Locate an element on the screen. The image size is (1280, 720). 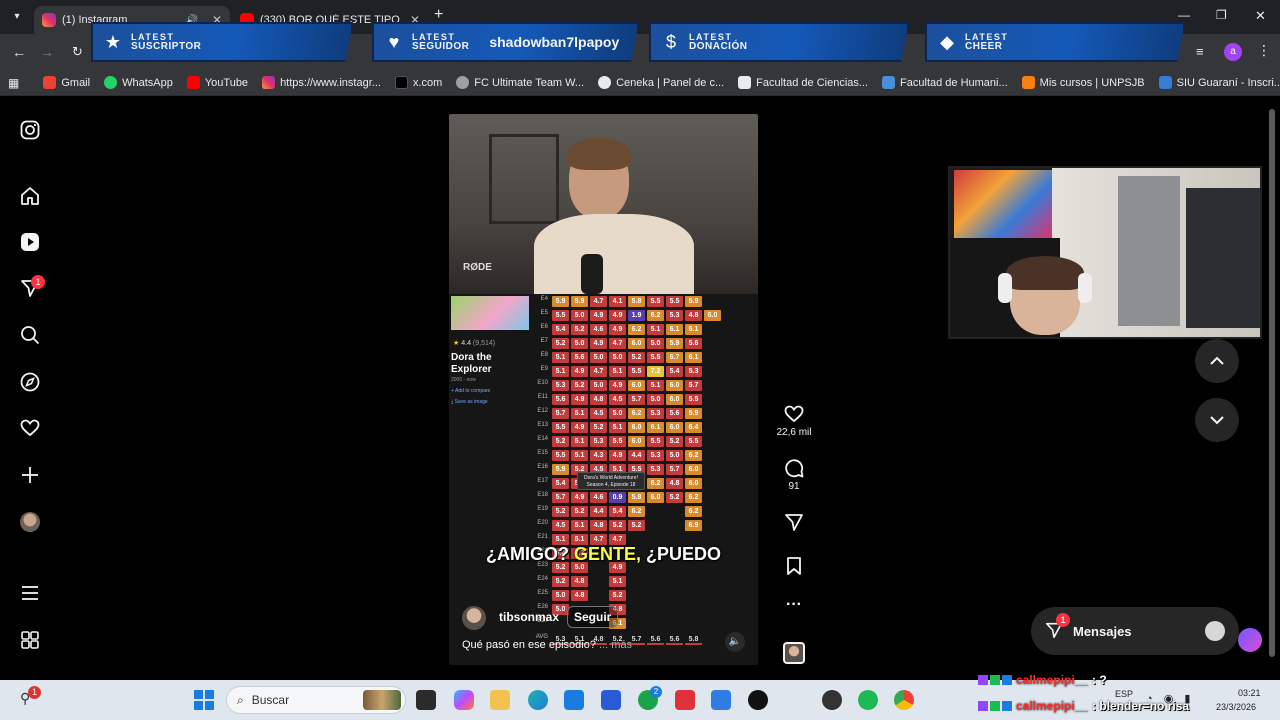
rating-cell: 5.8 is located at coordinates (636, 497).